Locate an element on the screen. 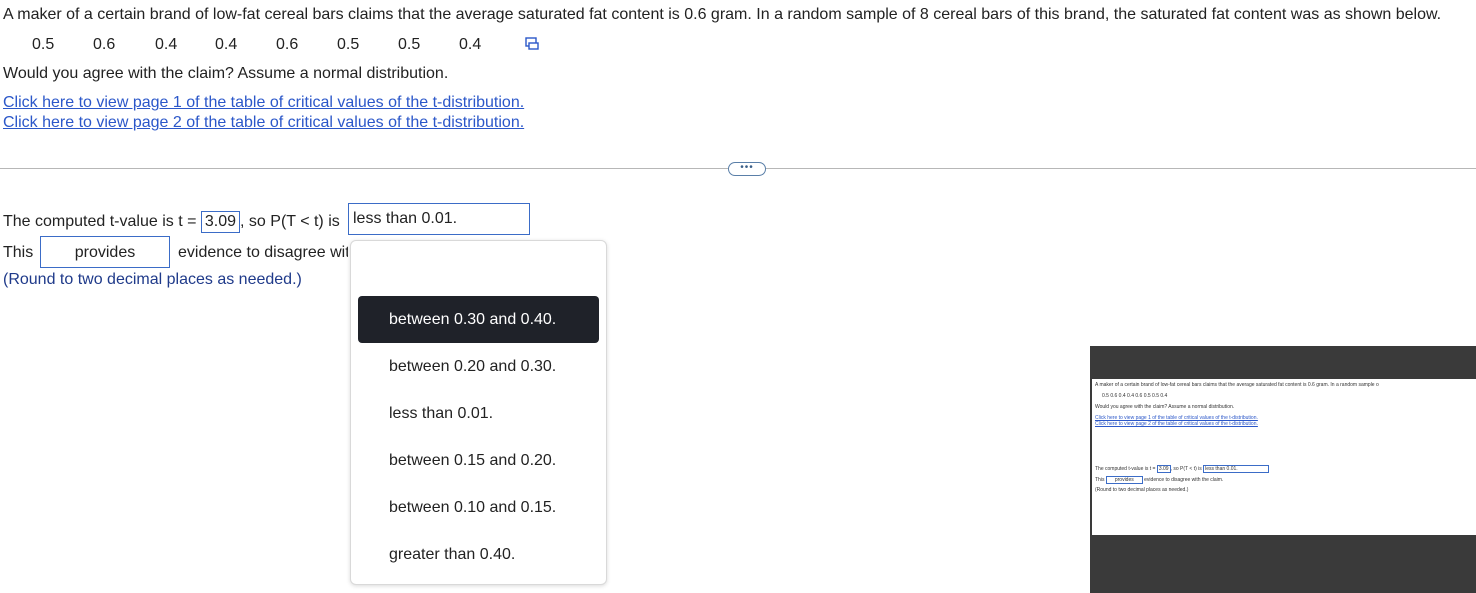 The width and height of the screenshot is (1476, 593). option-item: between 0.15 and 0.20. is located at coordinates (478, 460).